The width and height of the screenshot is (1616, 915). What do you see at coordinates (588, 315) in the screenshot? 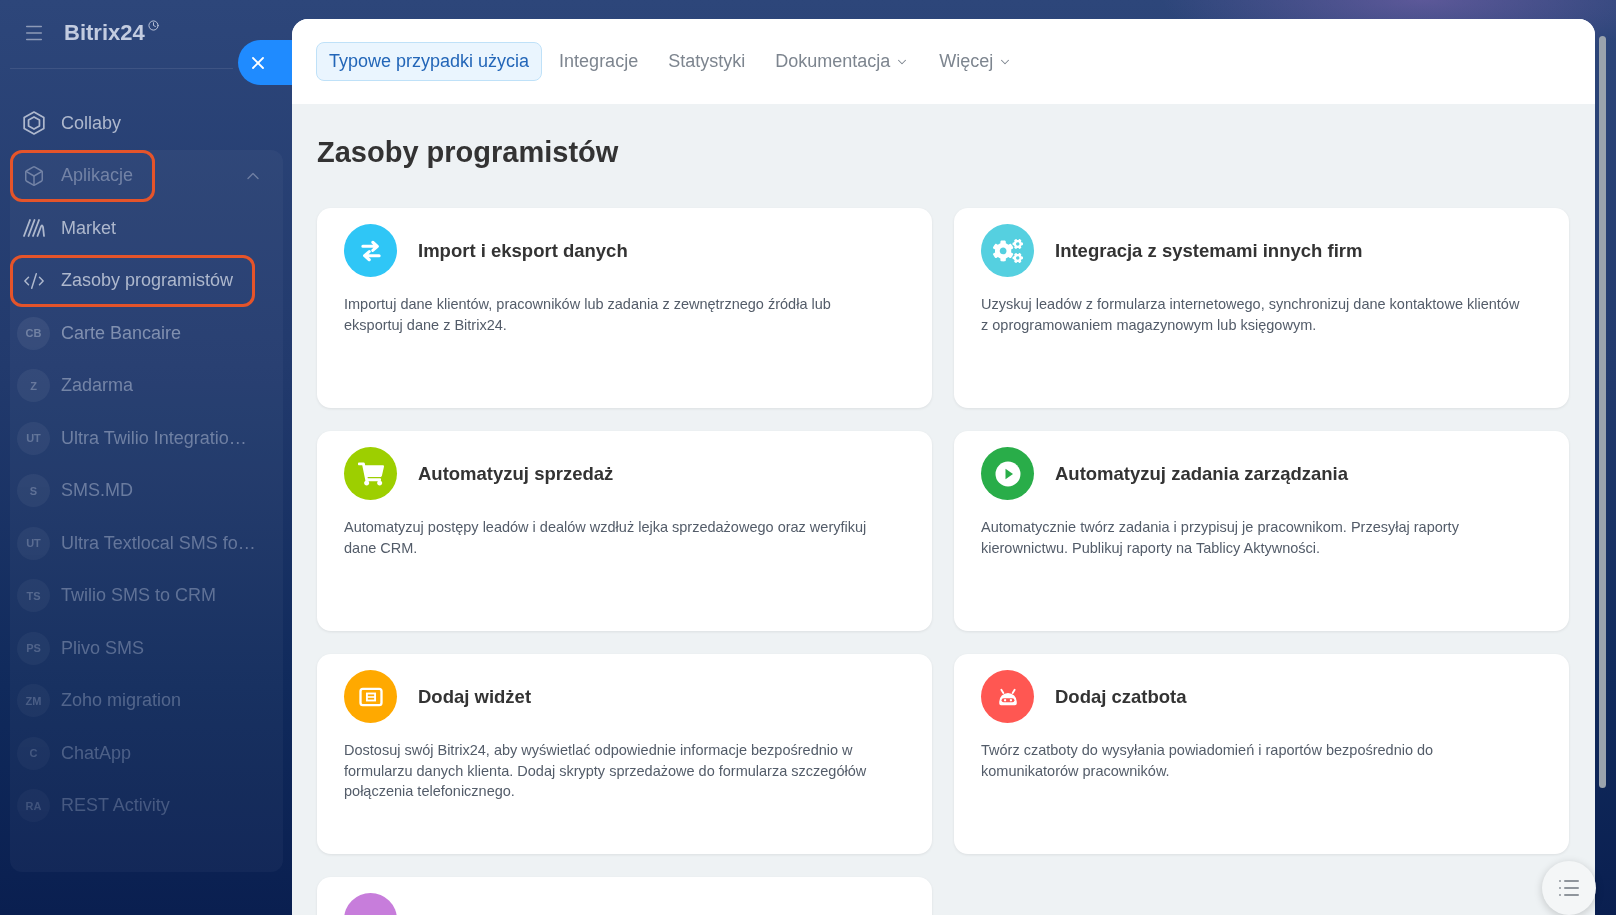
I see `card-description: Importuj dane klientów, pracowników lub zadania z zewnętrznego źródła lub eksportuj dane z Bitrix24.` at bounding box center [588, 315].